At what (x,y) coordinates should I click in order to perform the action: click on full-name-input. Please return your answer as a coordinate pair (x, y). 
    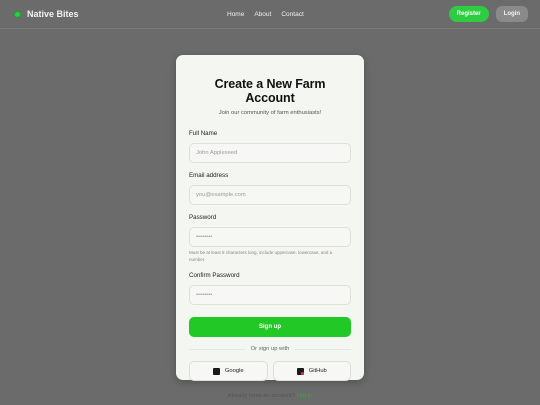
    Looking at the image, I should click on (270, 153).